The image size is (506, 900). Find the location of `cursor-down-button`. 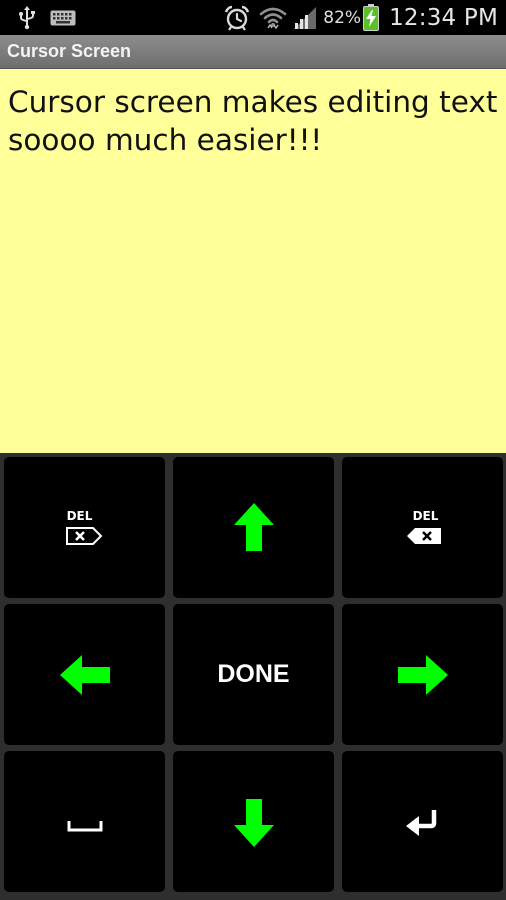

cursor-down-button is located at coordinates (253, 821).